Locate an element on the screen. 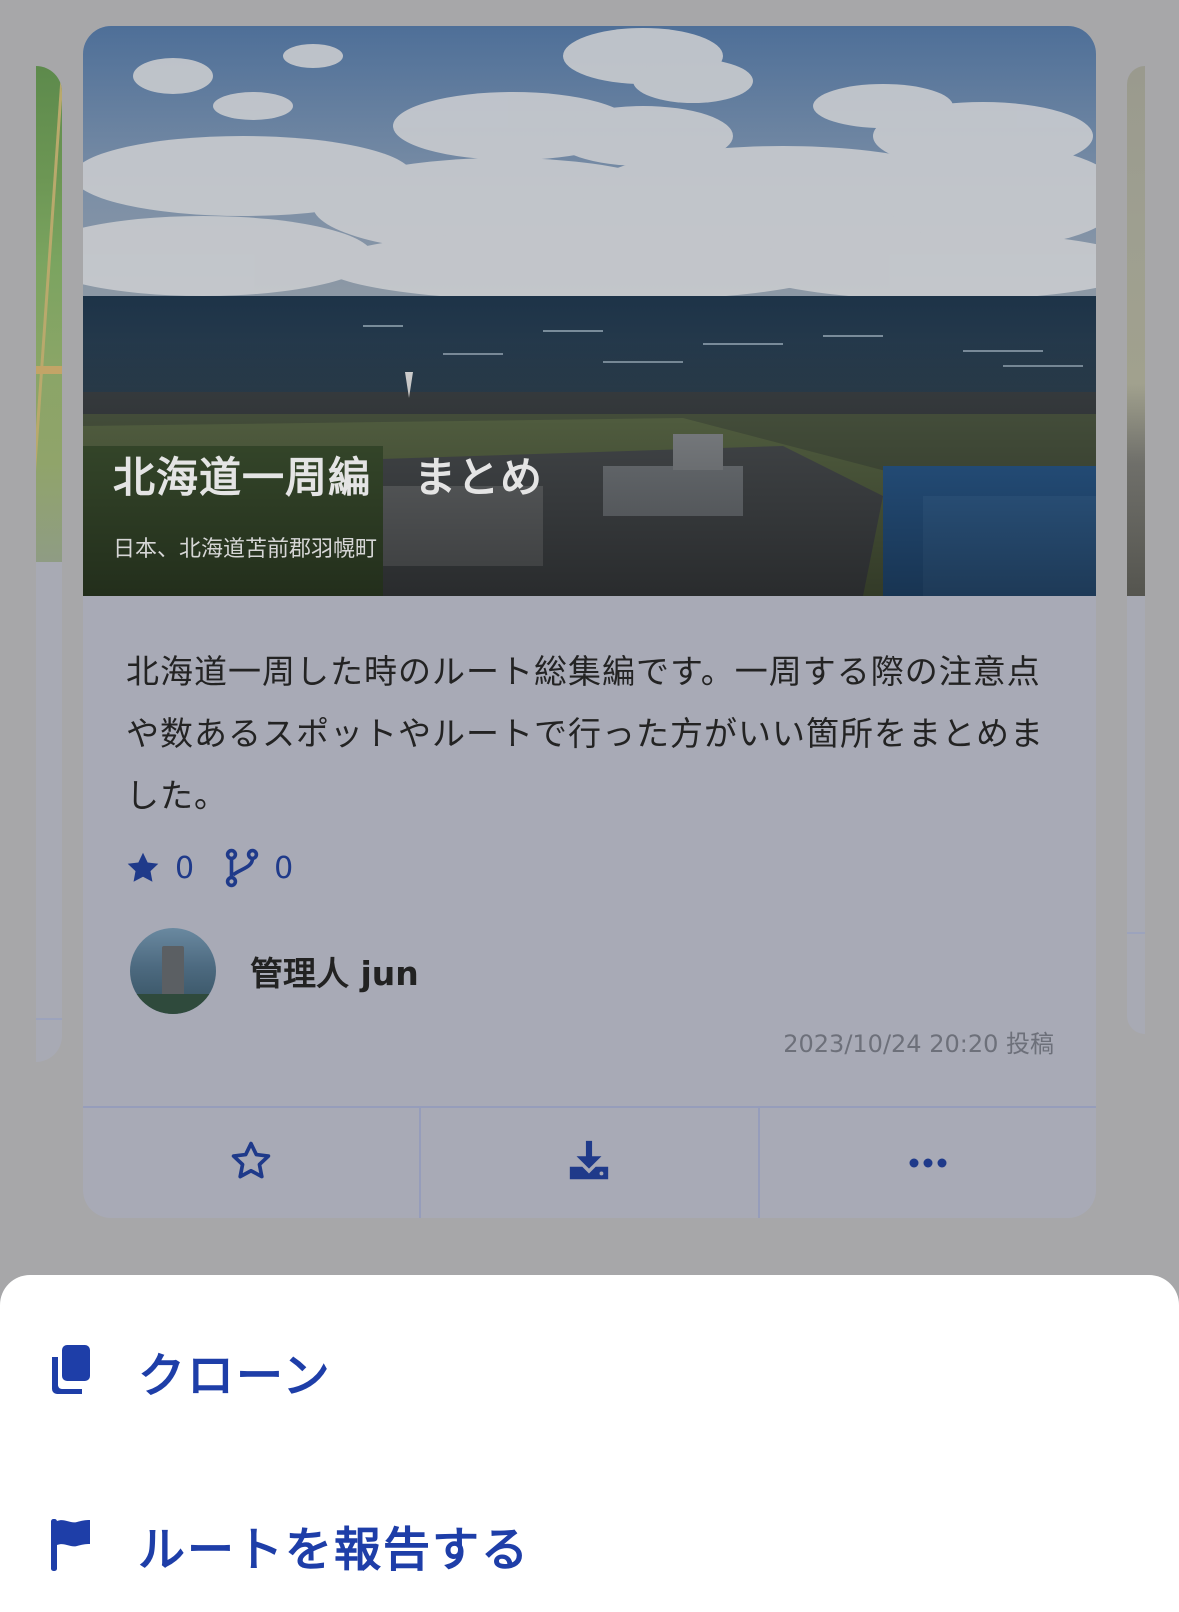  next-card-peek is located at coordinates (1136, 550).